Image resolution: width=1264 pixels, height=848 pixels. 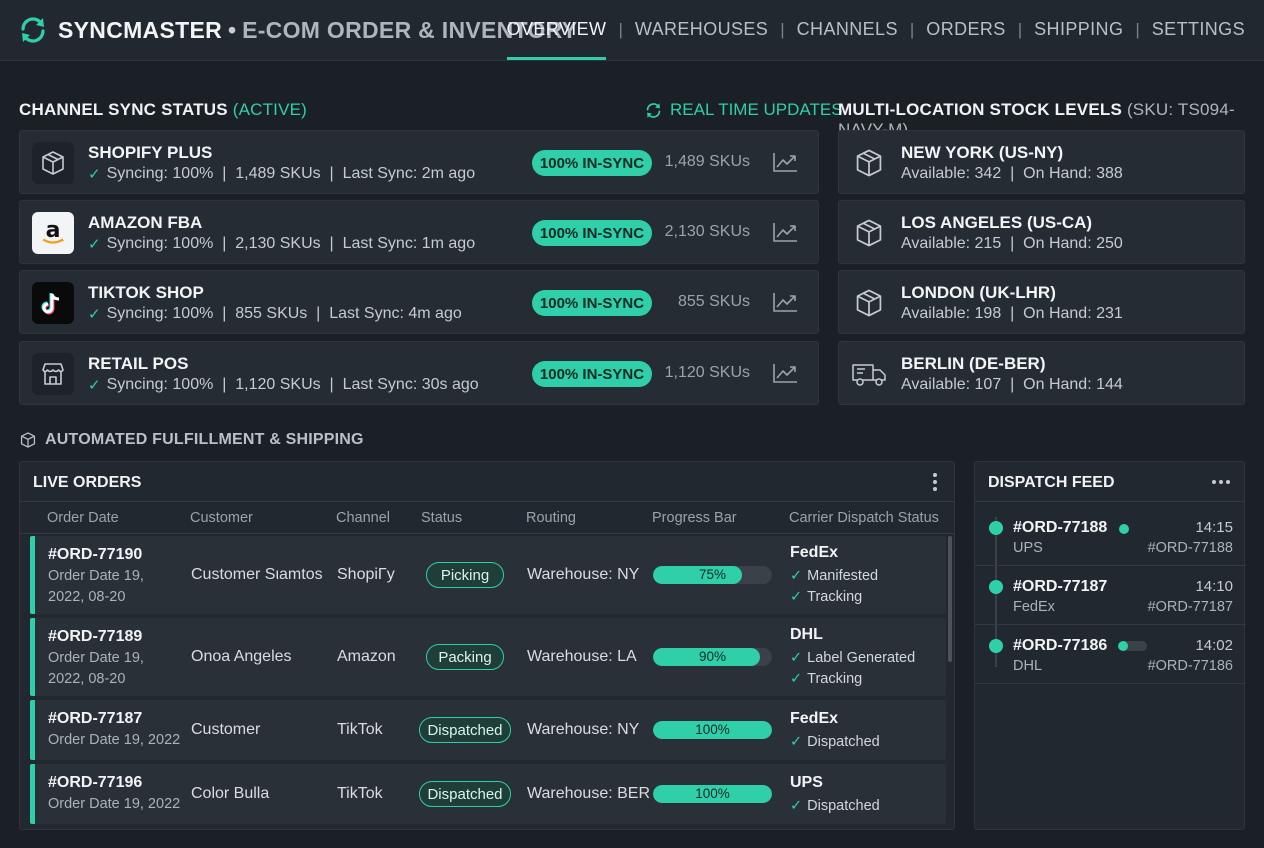 What do you see at coordinates (441, 518) in the screenshot?
I see `col-status: Status` at bounding box center [441, 518].